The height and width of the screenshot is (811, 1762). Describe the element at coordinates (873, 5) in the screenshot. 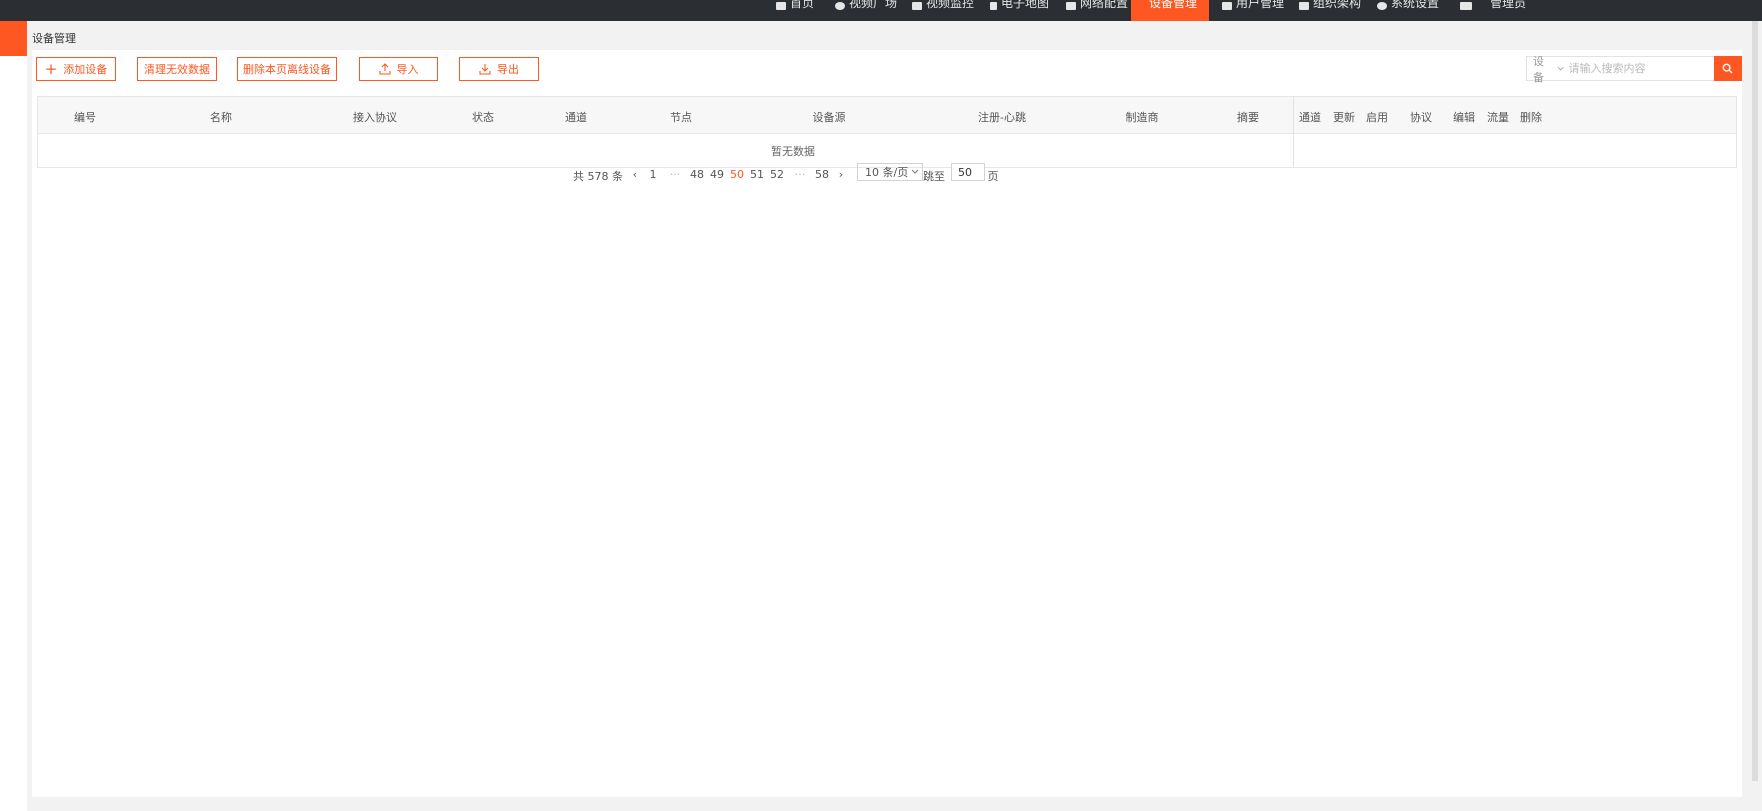

I see `nav-video-square-label: 视频广场` at that location.